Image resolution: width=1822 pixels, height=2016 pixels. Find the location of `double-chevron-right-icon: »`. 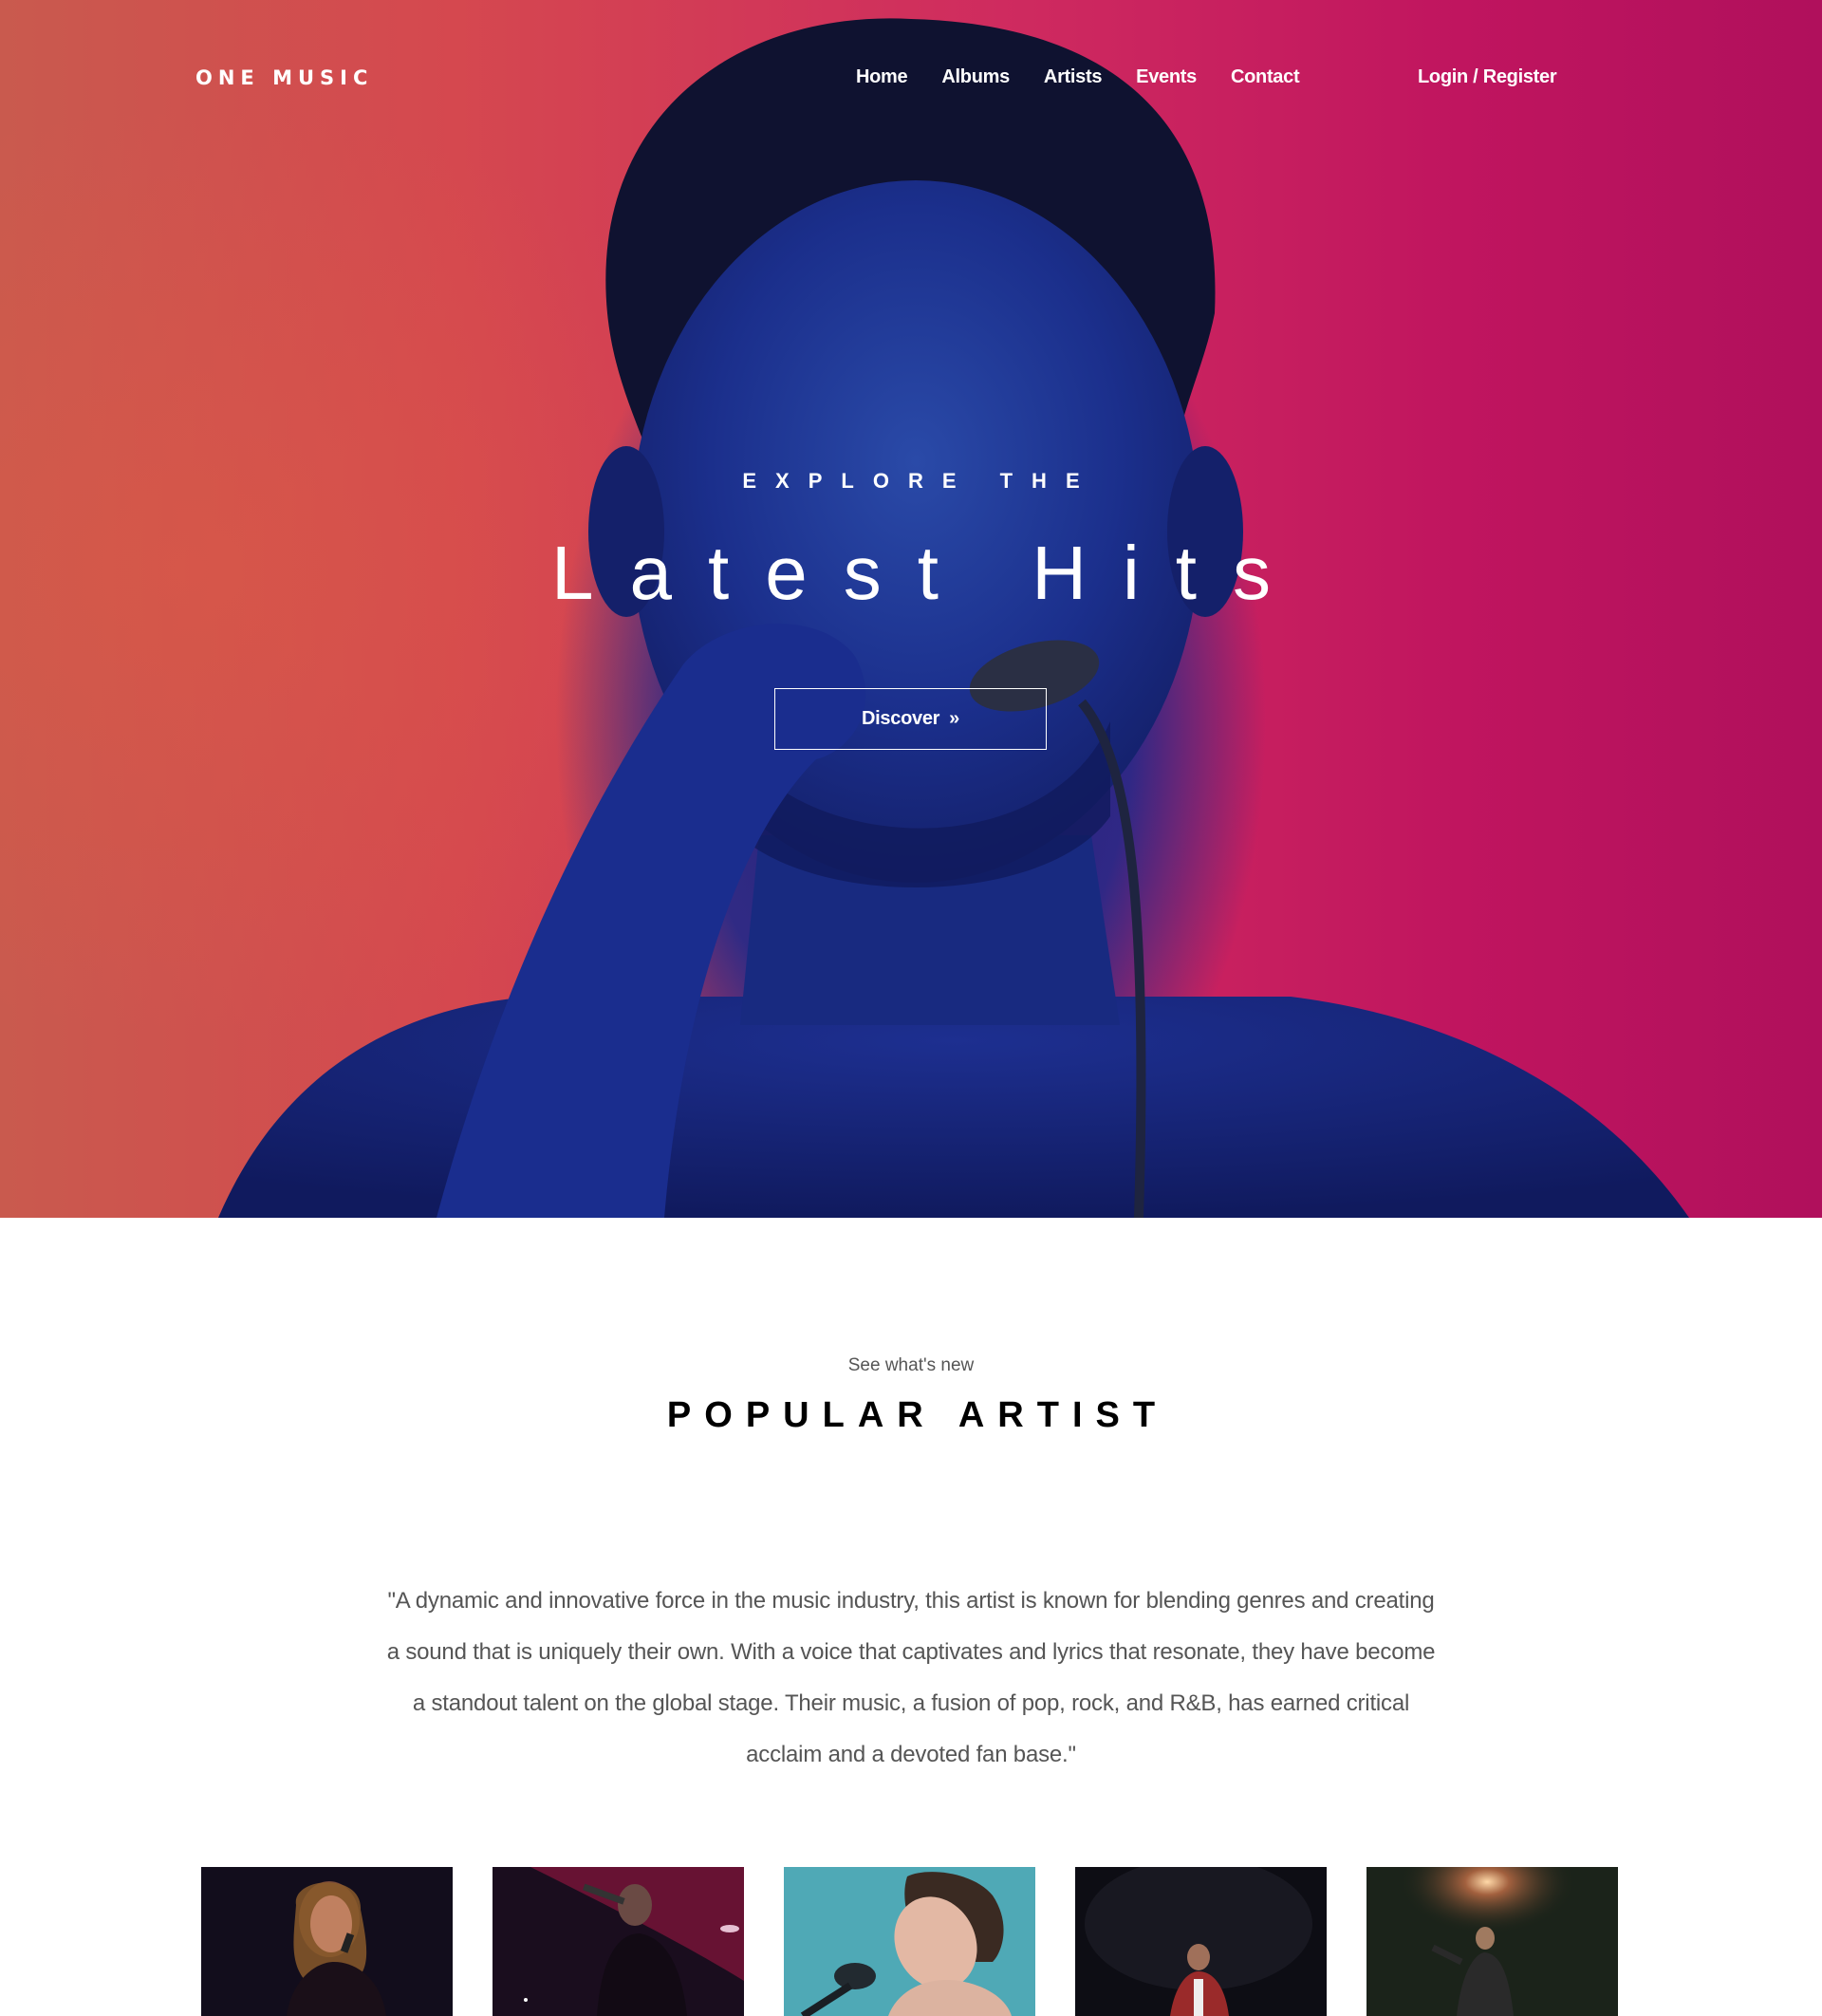

double-chevron-right-icon: » is located at coordinates (954, 718).